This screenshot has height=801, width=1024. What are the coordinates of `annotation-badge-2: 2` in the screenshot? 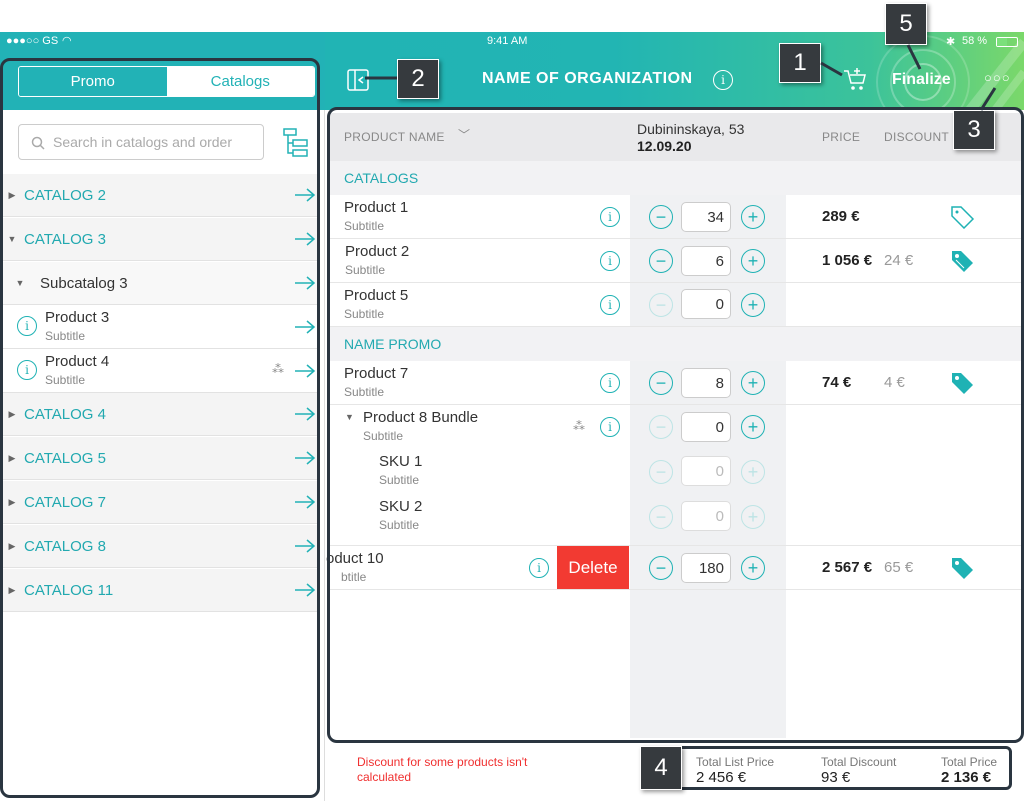 It's located at (418, 79).